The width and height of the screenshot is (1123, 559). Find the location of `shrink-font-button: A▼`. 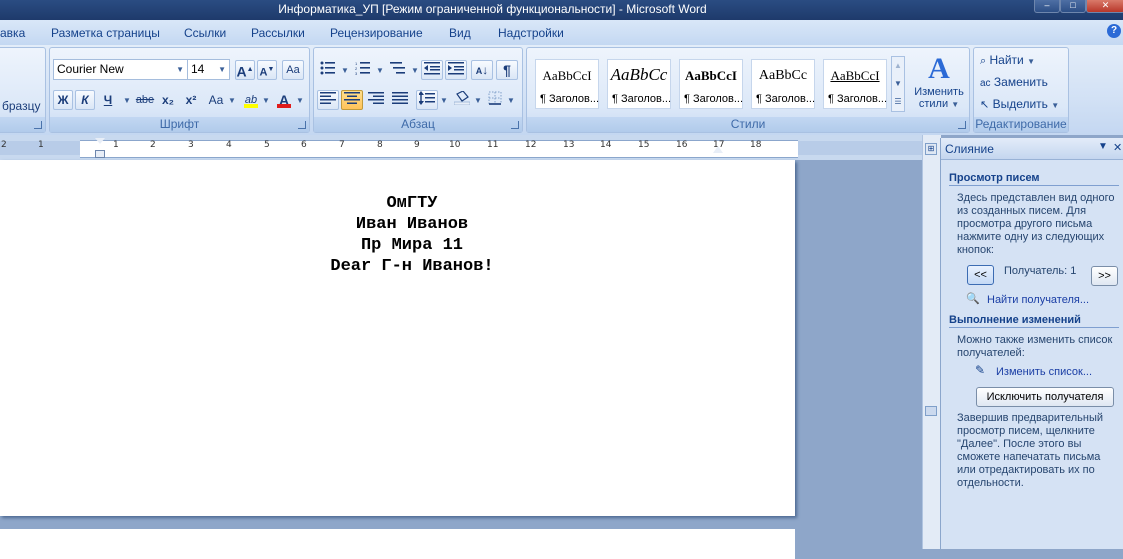

shrink-font-button: A▼ is located at coordinates (267, 70).